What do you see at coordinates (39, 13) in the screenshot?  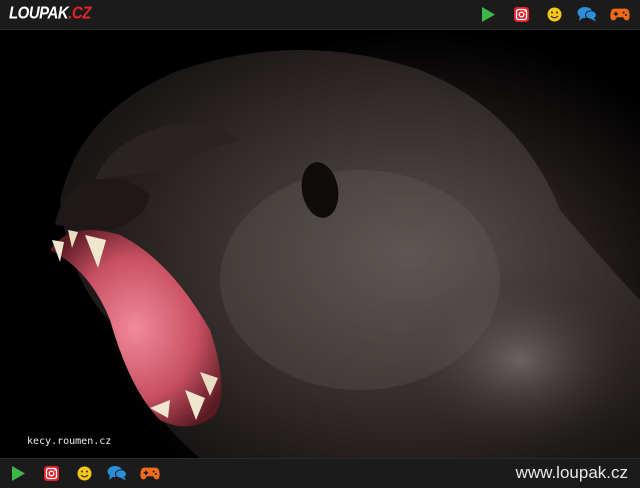 I see `logo-text: LOUPAK` at bounding box center [39, 13].